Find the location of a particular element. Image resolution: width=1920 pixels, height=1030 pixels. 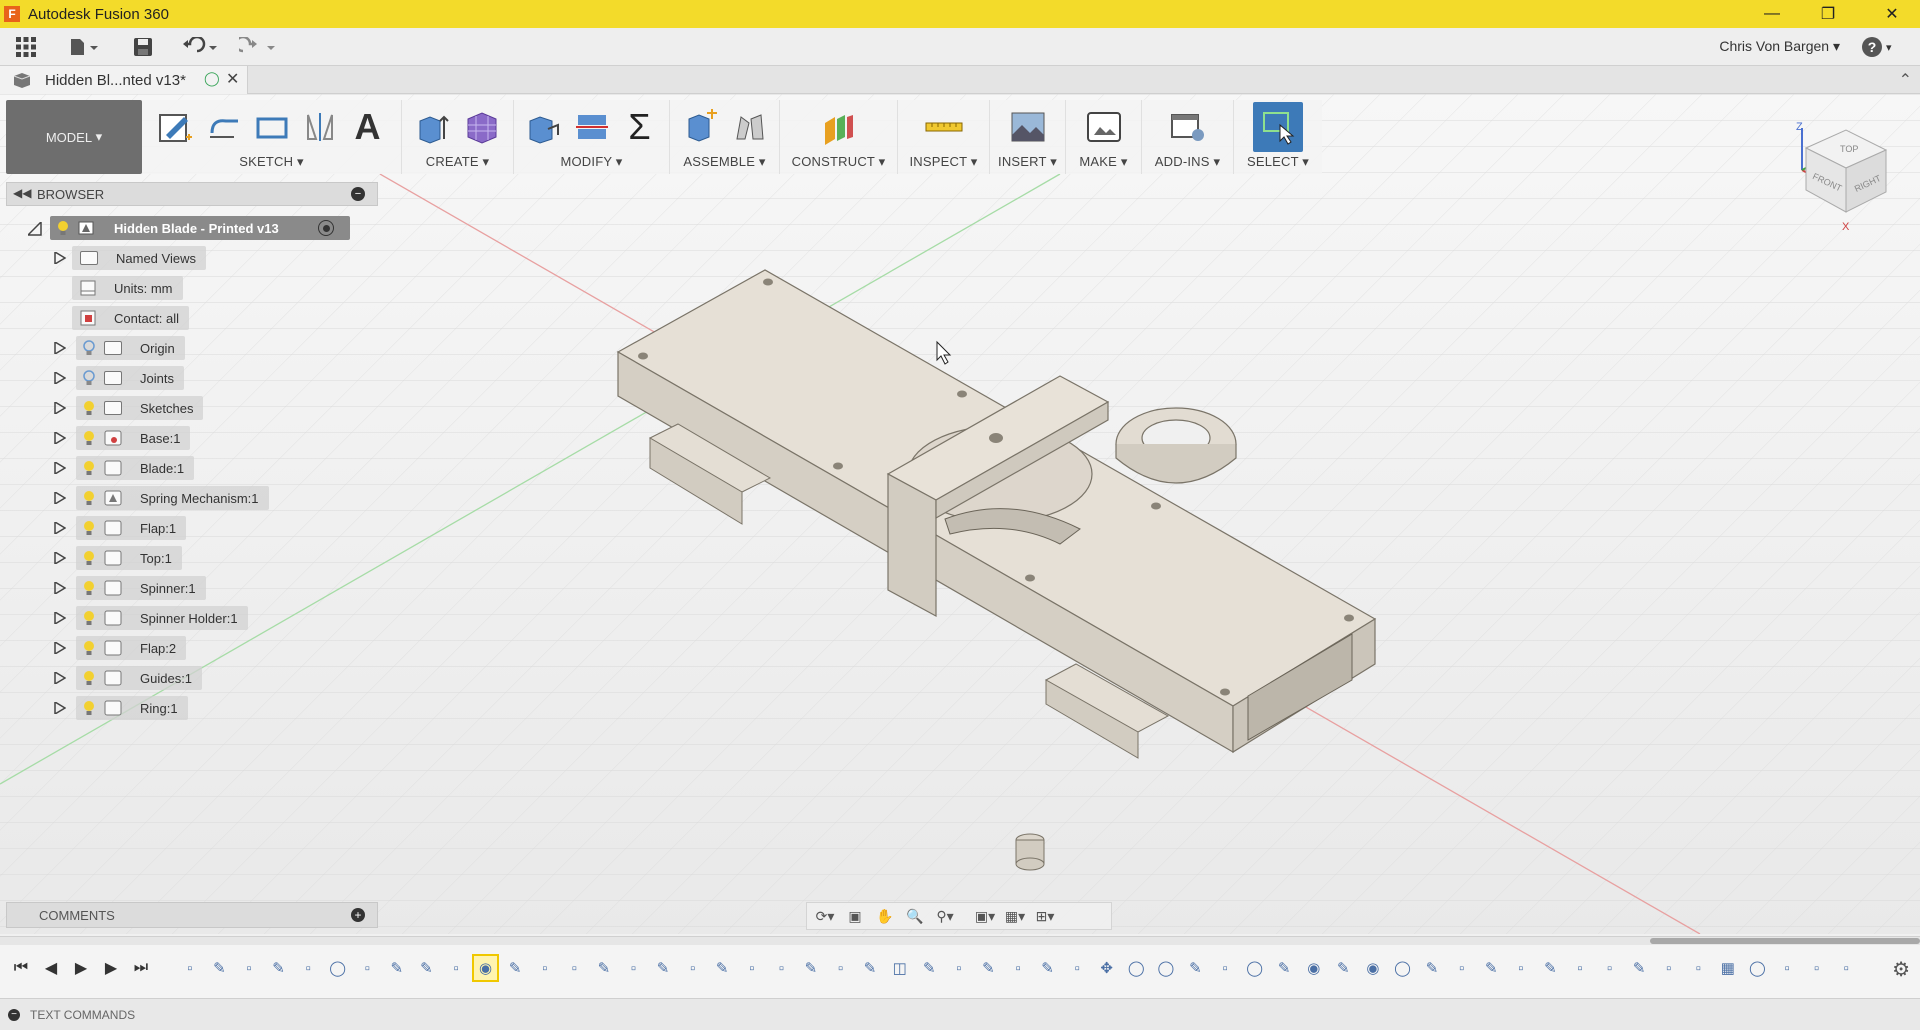

timeline-settings-gear-icon: ⚙ is located at coordinates (1901, 969).